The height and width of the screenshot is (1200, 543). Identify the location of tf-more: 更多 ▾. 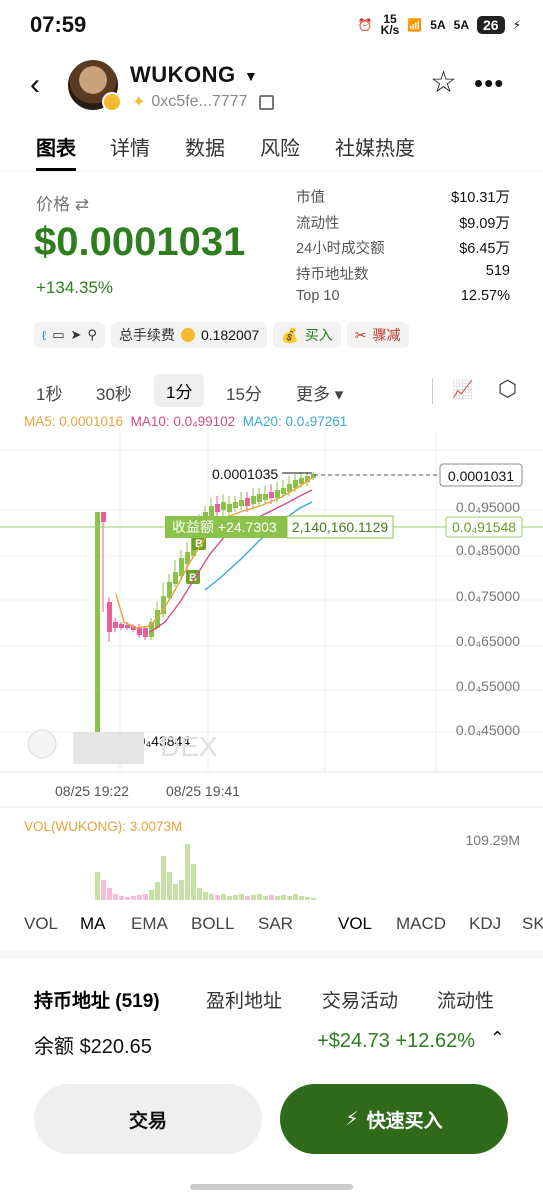
(319, 392).